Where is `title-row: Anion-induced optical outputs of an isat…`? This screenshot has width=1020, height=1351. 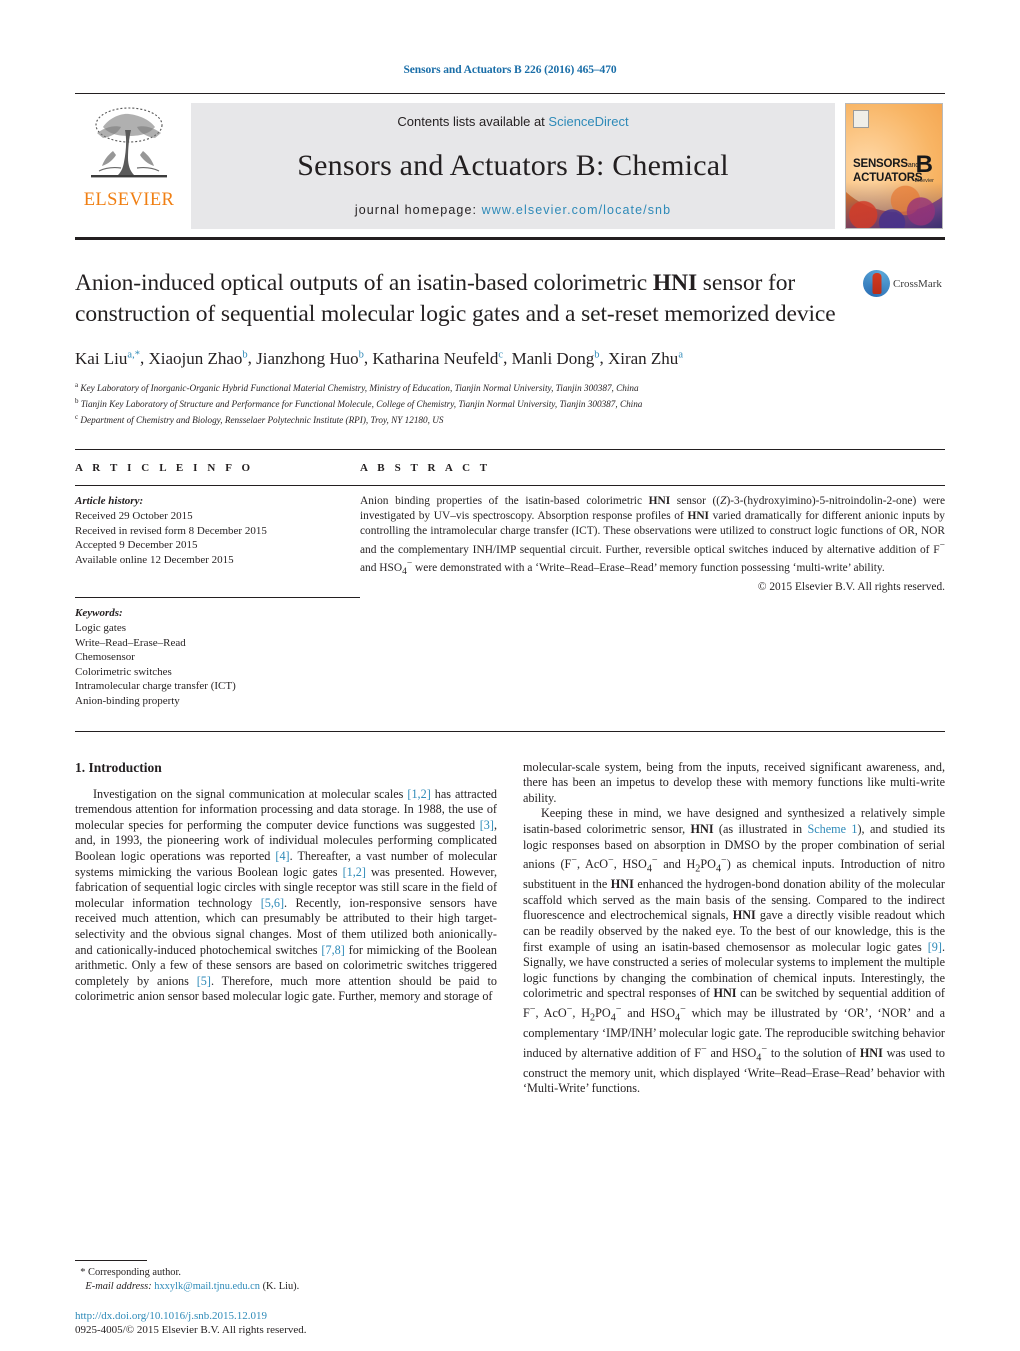 title-row: Anion-induced optical outputs of an isat… is located at coordinates (510, 299).